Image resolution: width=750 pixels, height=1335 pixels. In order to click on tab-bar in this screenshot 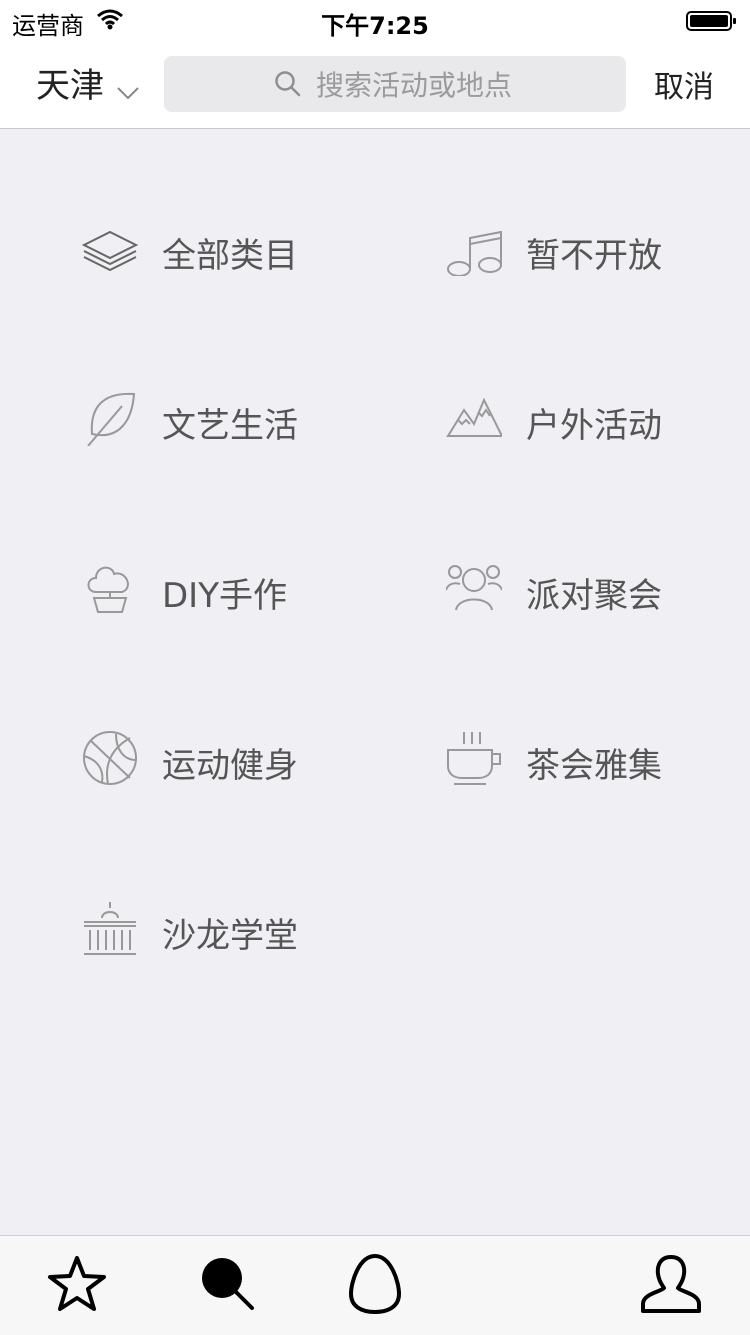, I will do `click(375, 1285)`.